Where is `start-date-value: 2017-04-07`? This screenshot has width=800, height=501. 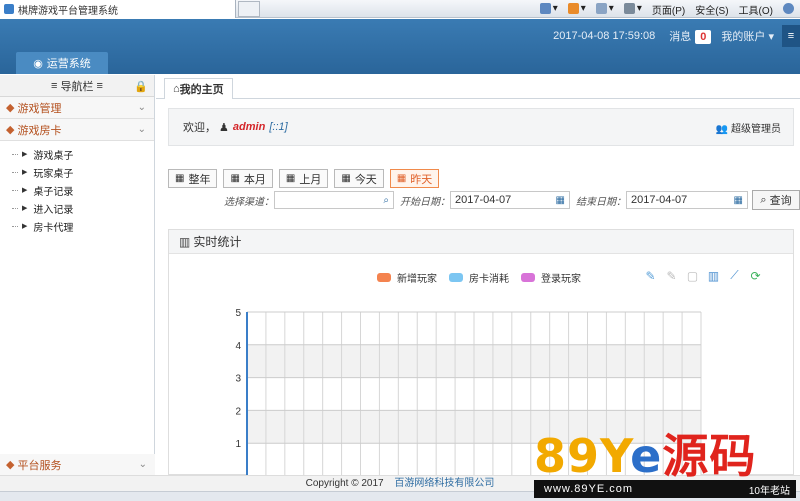 start-date-value: 2017-04-07 is located at coordinates (483, 200).